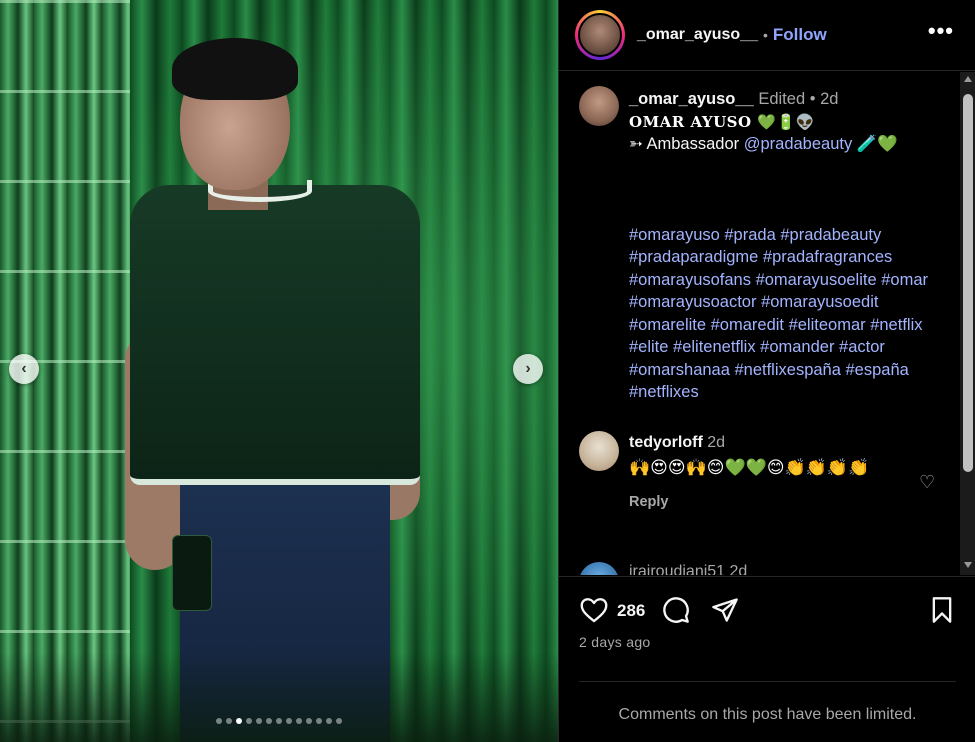 This screenshot has height=742, width=975. What do you see at coordinates (239, 721) in the screenshot?
I see `carousel-dot-active` at bounding box center [239, 721].